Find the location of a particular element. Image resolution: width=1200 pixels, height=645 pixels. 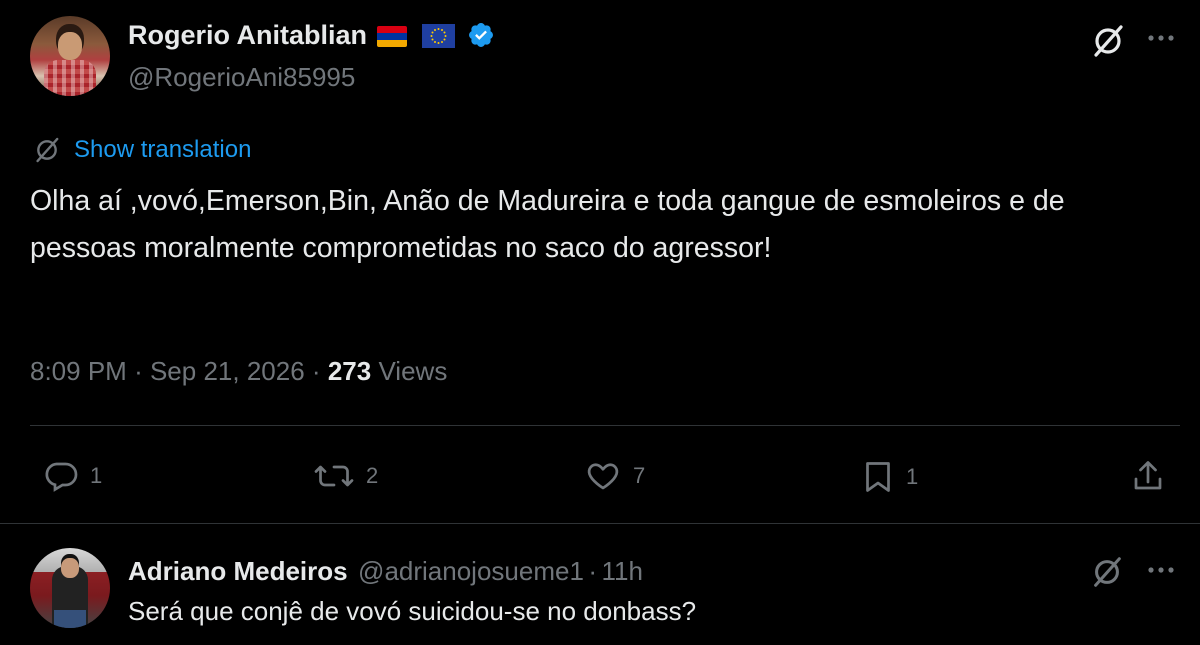

like-button: 7 is located at coordinates (614, 476).